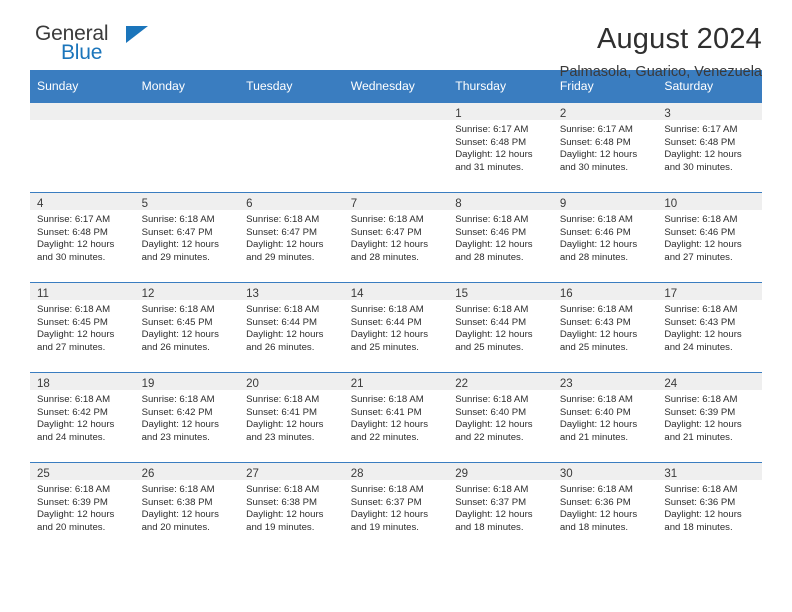 The image size is (792, 612). I want to click on day-number-band: 15, so click(500, 291).